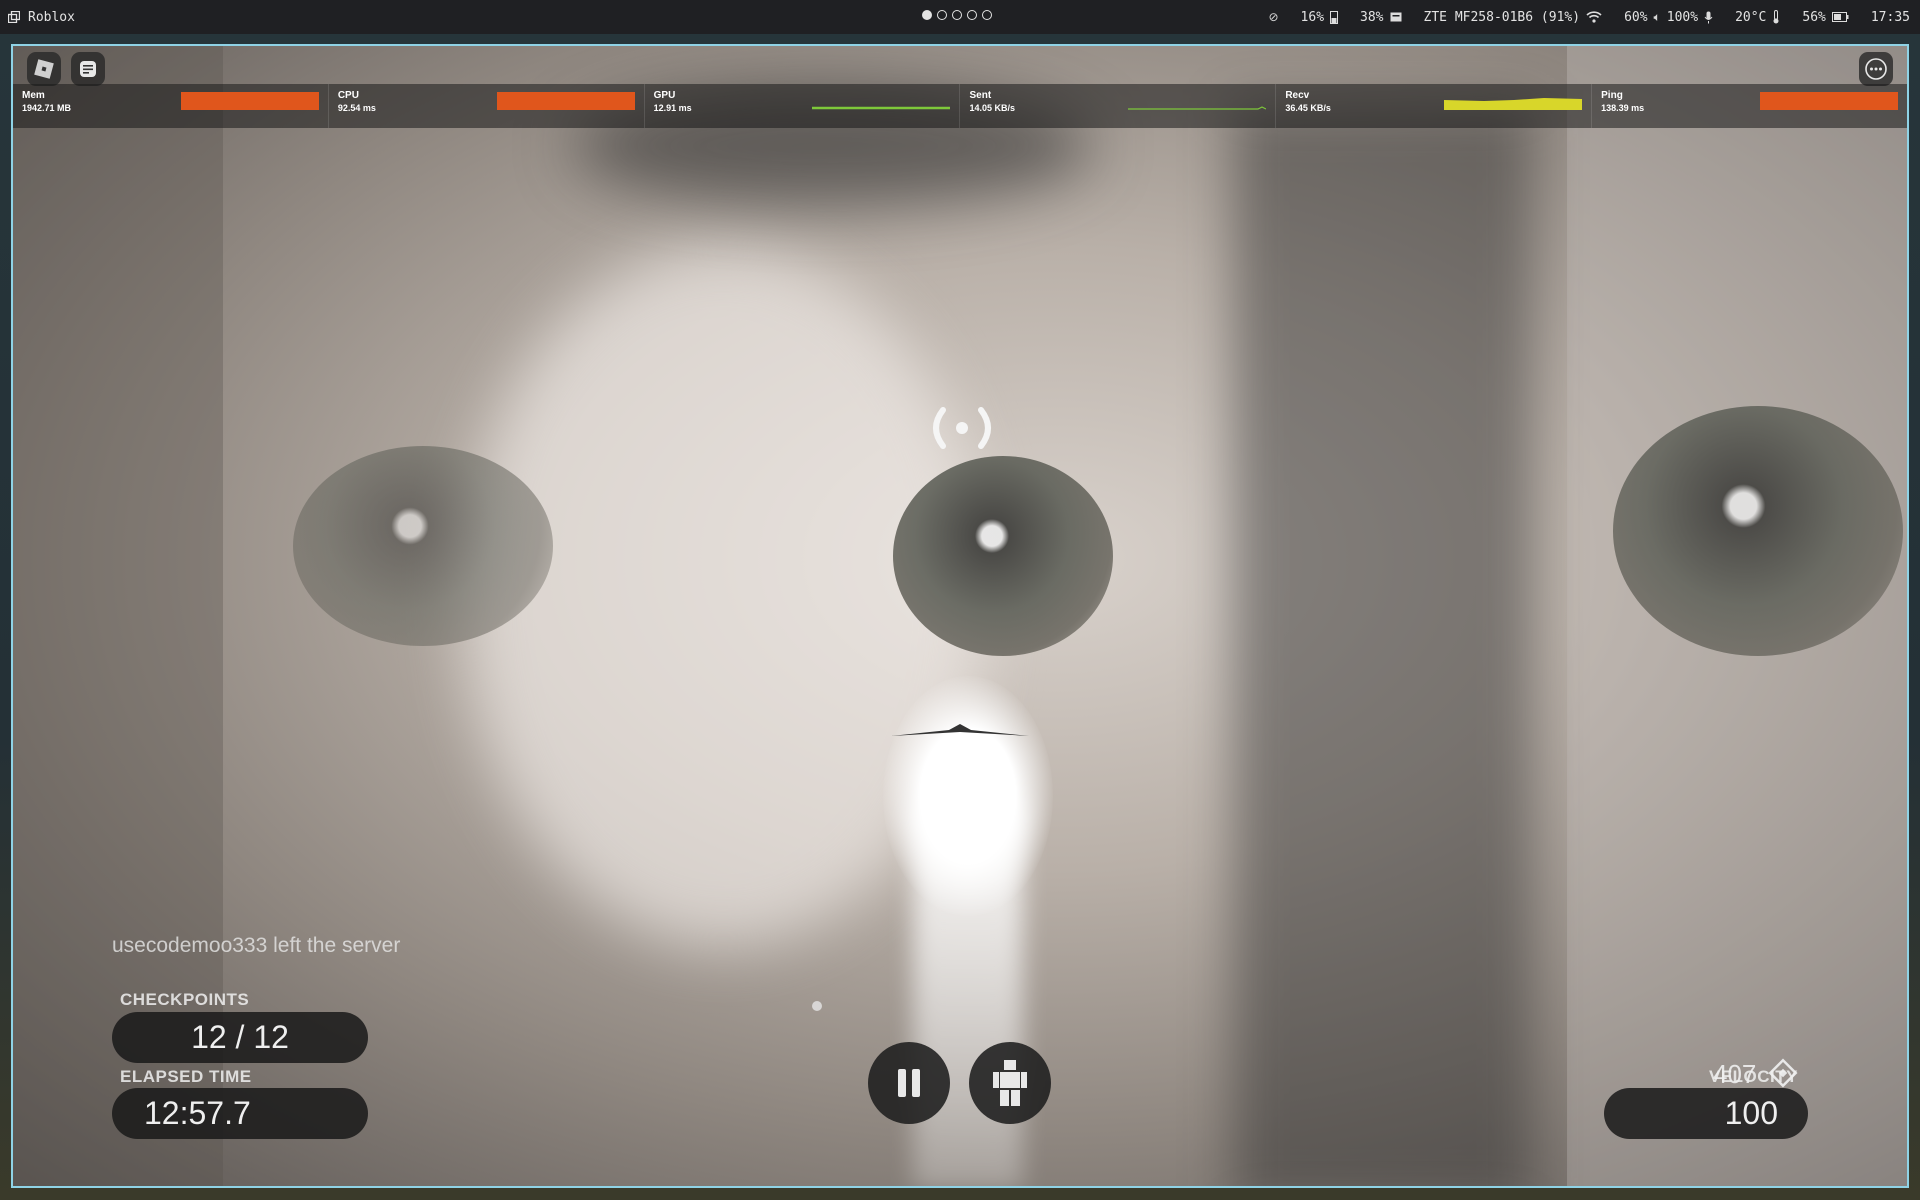 The image size is (1920, 1200). What do you see at coordinates (1751, 17) in the screenshot?
I see `temperature: 20°C` at bounding box center [1751, 17].